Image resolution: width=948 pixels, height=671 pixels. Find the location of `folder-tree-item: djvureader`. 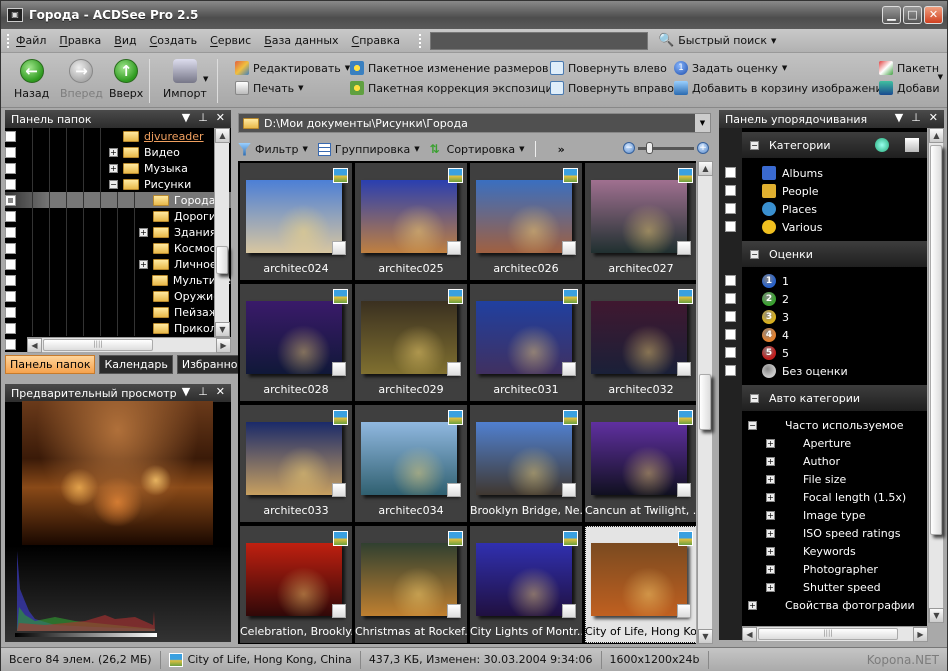

folder-tree-item: djvureader is located at coordinates (118, 136).